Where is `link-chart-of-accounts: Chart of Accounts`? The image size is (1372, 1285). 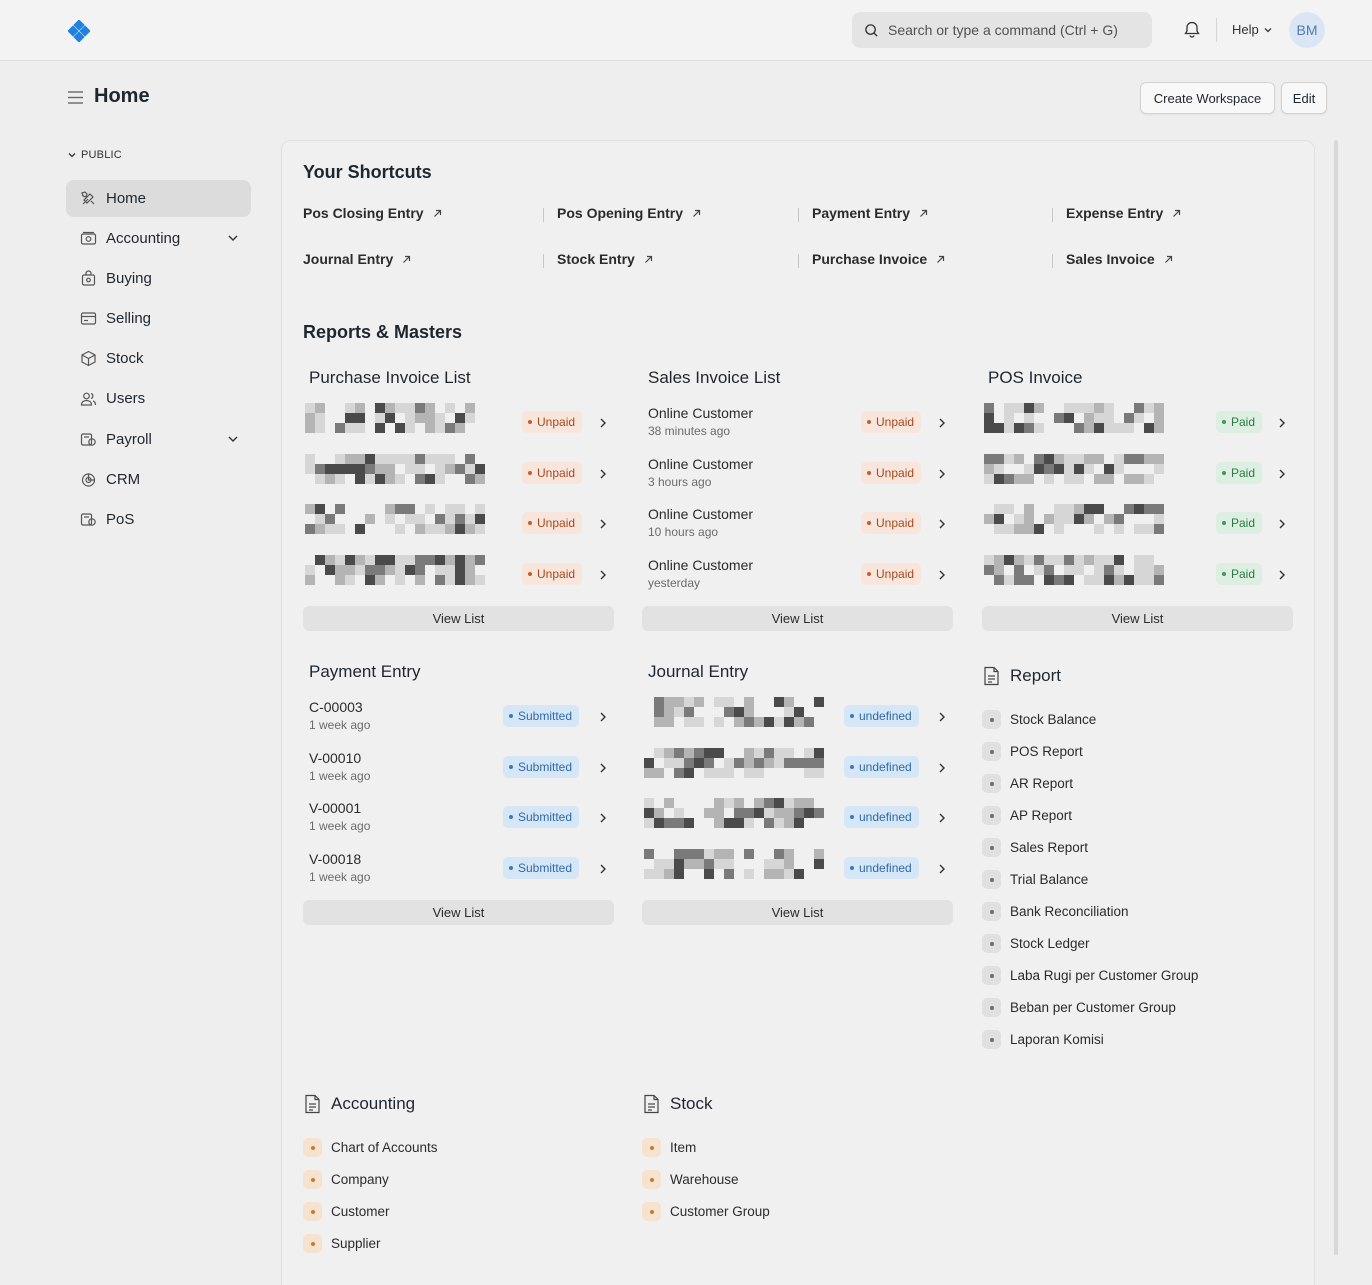 link-chart-of-accounts: Chart of Accounts is located at coordinates (370, 1147).